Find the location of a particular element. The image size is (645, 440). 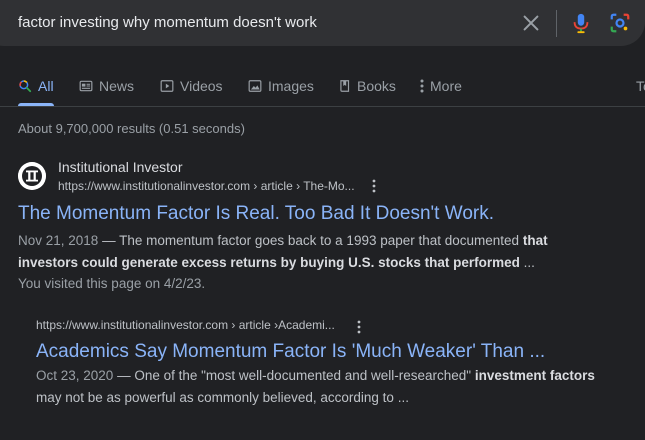

image-icon is located at coordinates (255, 86).